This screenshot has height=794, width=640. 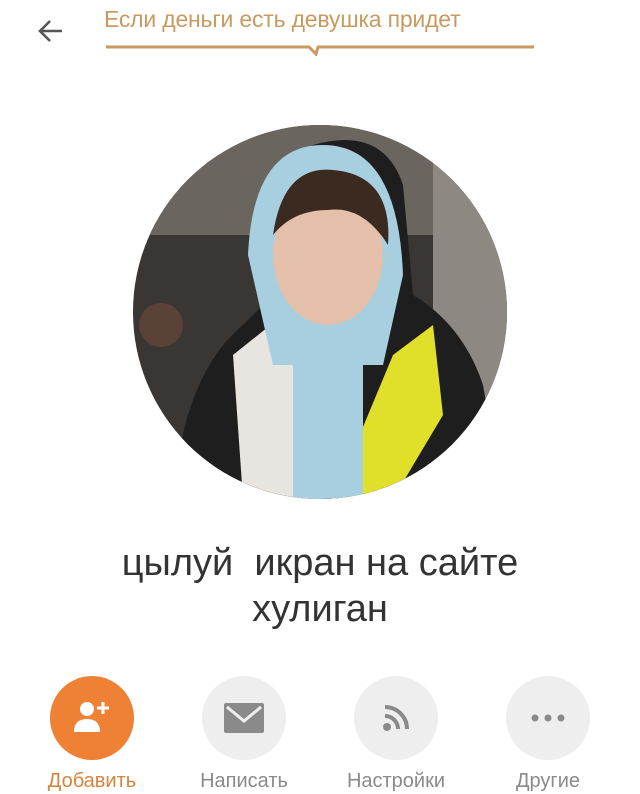 What do you see at coordinates (320, 586) in the screenshot?
I see `profile-name: цылуй икран на сайте хулиган` at bounding box center [320, 586].